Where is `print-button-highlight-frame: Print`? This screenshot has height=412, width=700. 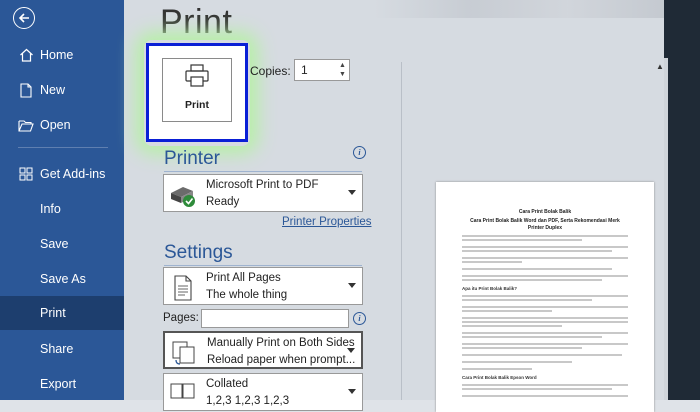
print-button-highlight-frame: Print is located at coordinates (197, 92).